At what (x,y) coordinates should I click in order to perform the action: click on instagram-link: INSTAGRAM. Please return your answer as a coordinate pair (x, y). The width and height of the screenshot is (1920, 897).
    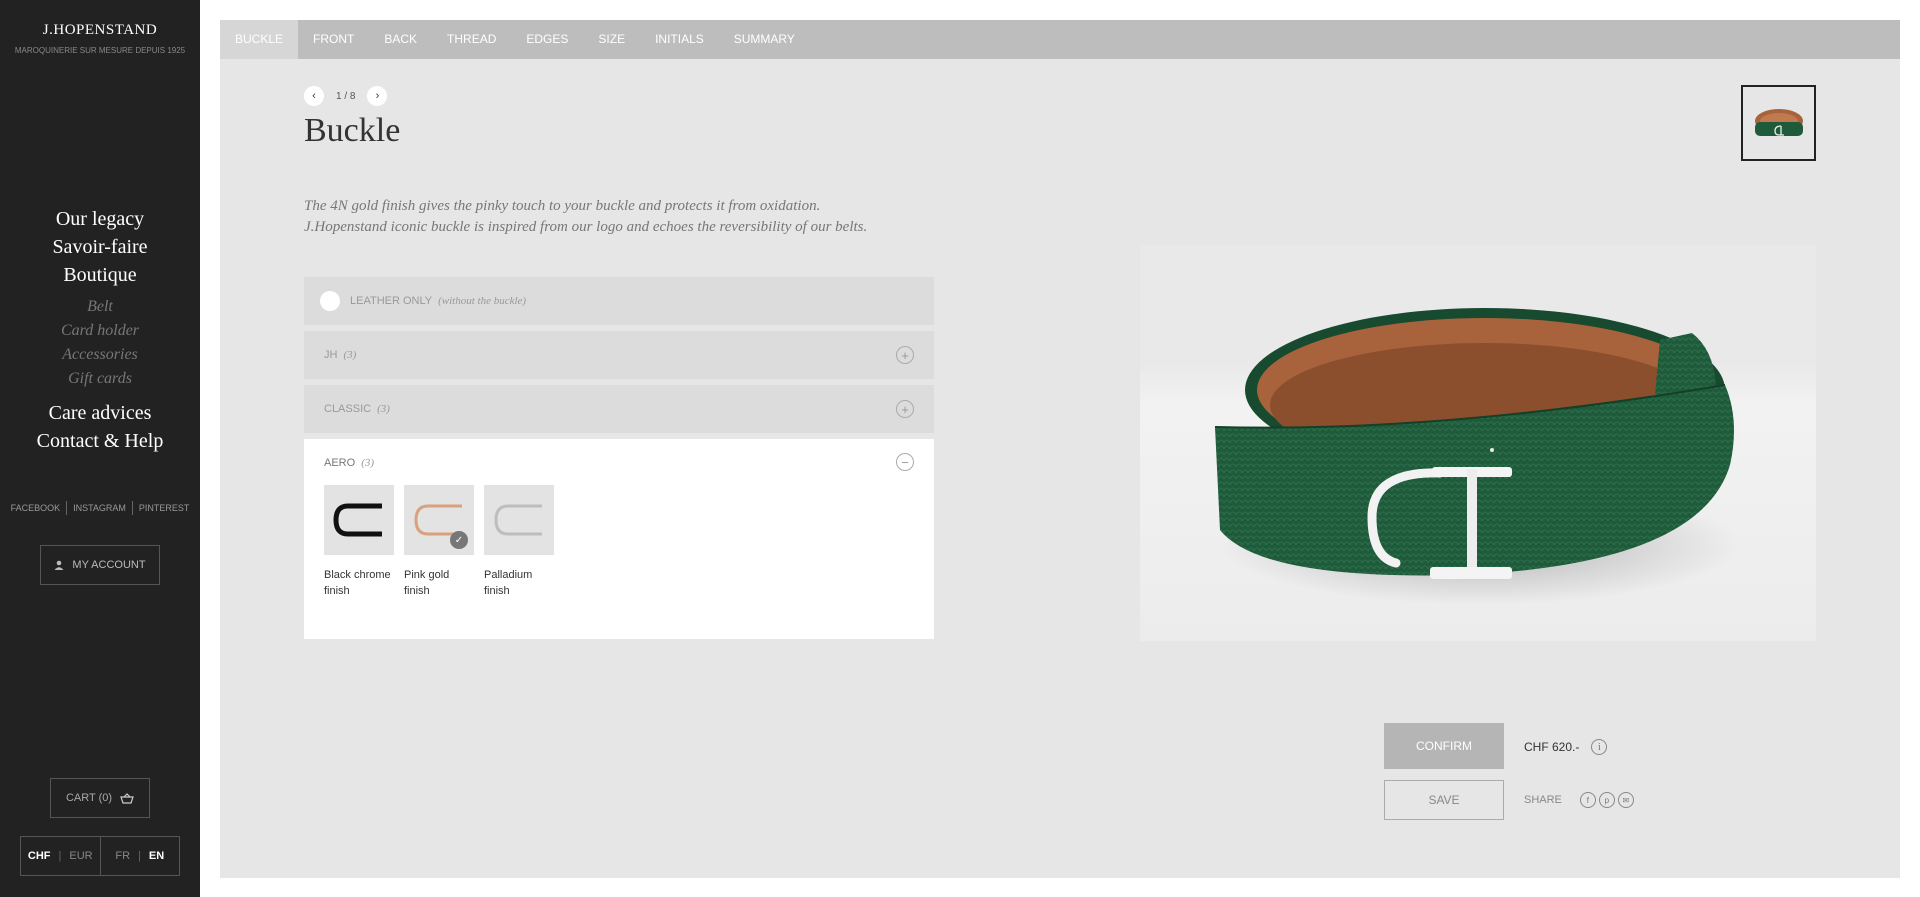
    Looking at the image, I should click on (99, 508).